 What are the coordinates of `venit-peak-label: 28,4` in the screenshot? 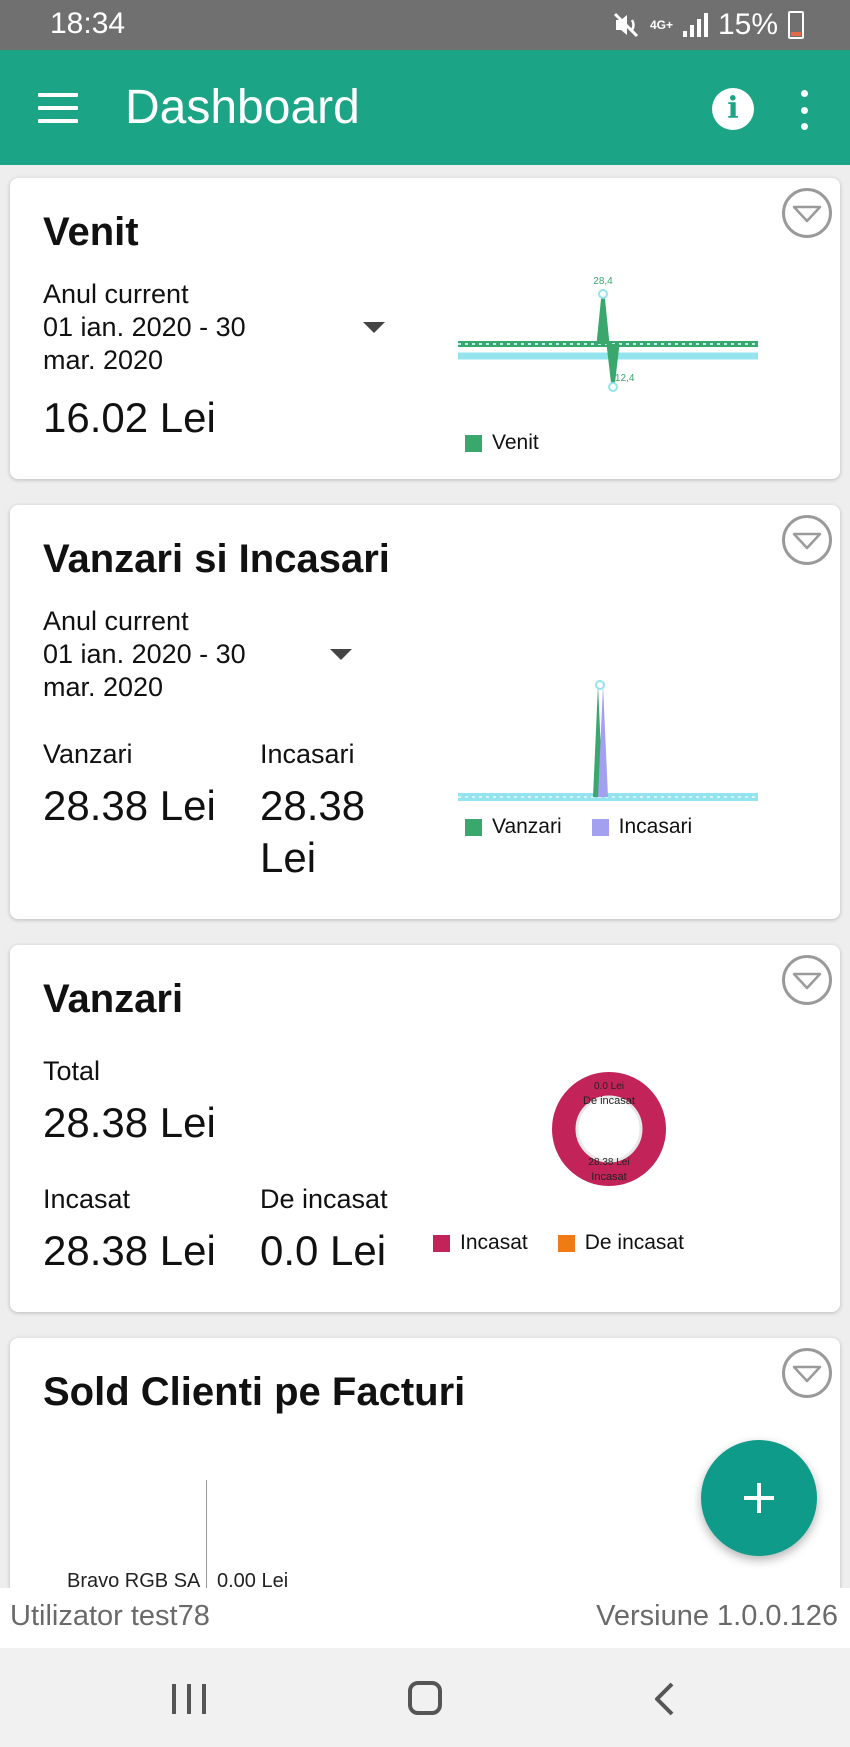 It's located at (603, 281).